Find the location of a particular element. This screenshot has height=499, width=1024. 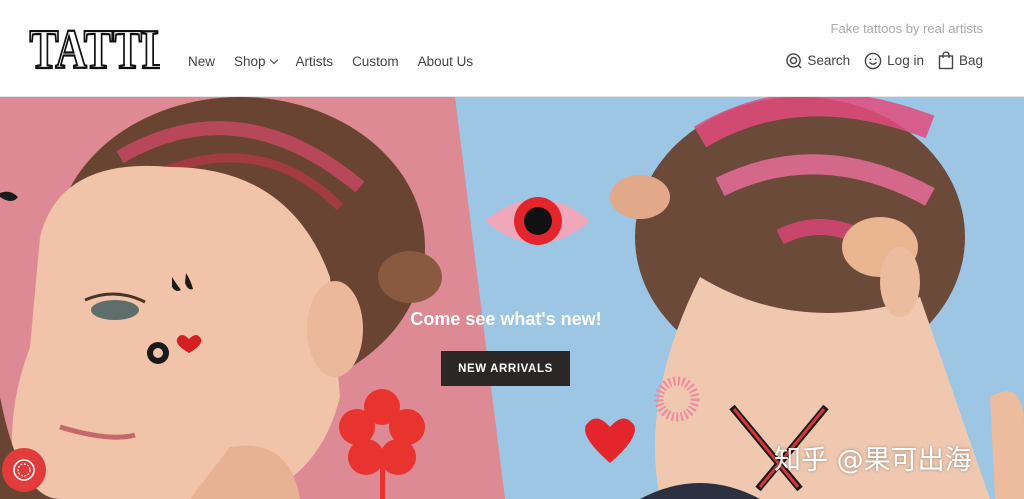

chevron-down-icon is located at coordinates (273, 60).